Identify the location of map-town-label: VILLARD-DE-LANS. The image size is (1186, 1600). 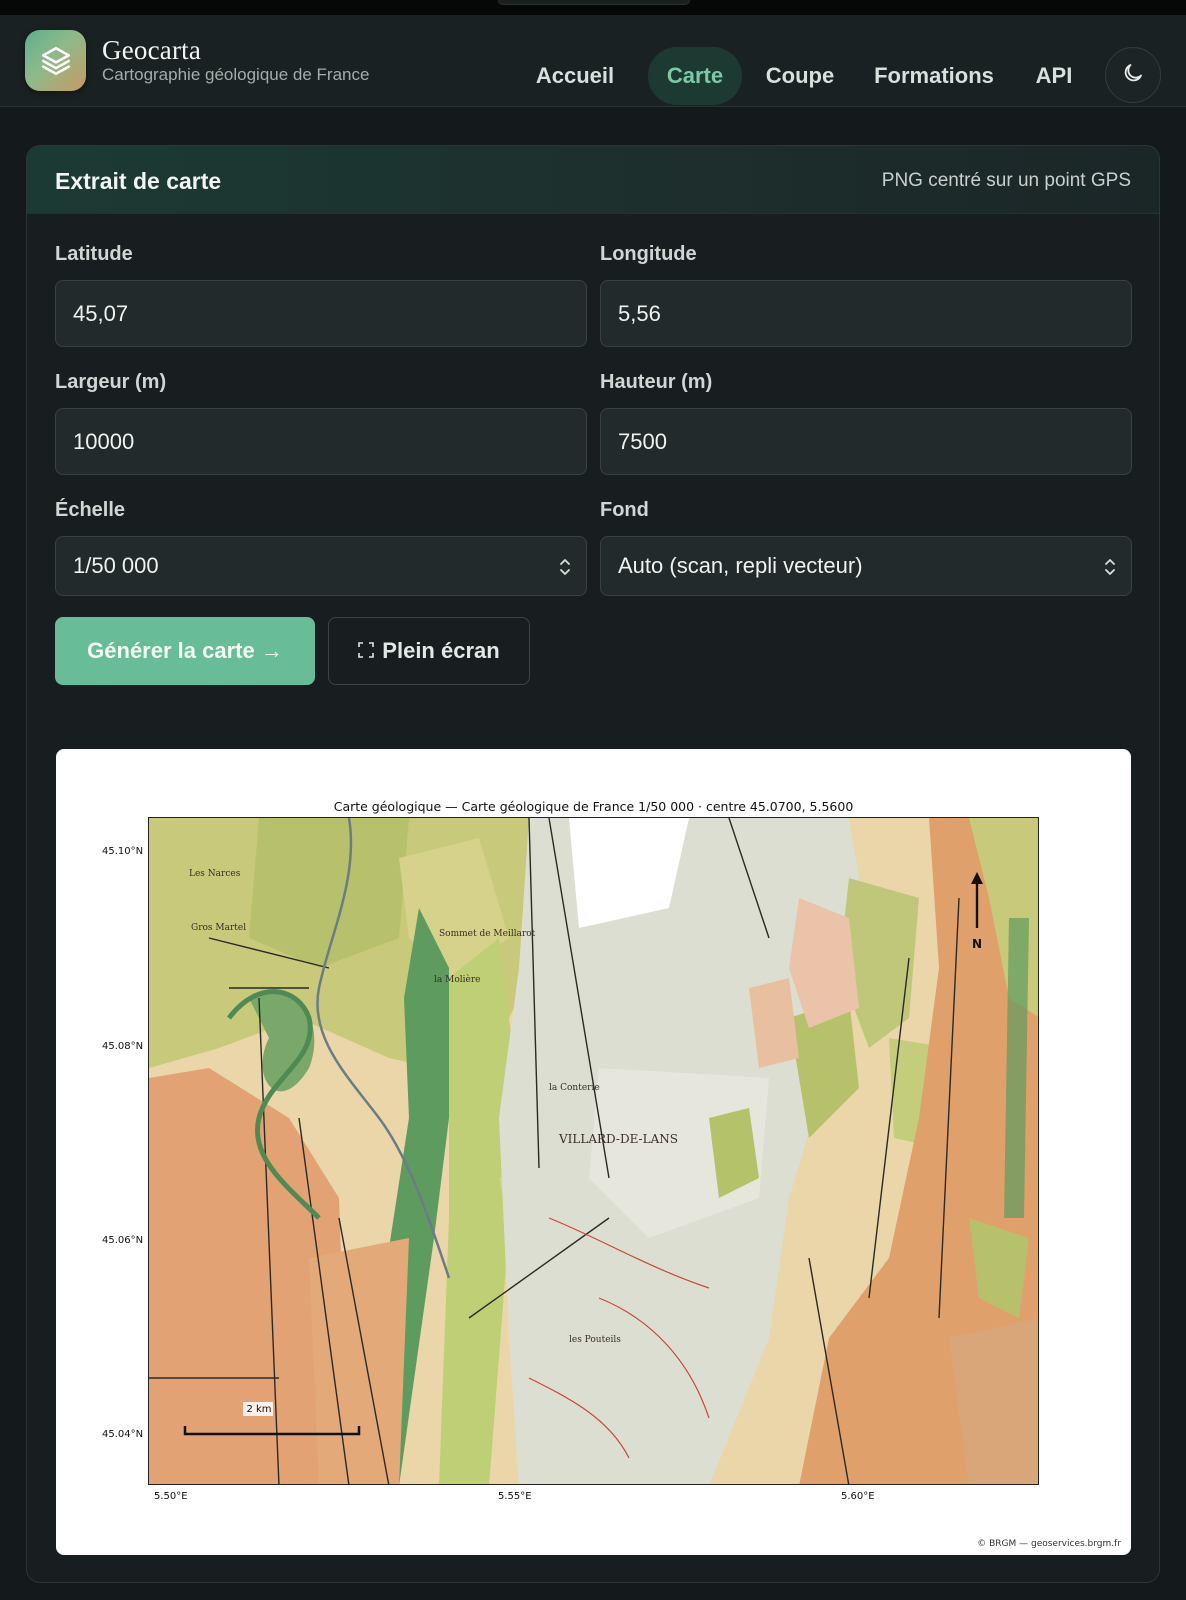
(618, 1139).